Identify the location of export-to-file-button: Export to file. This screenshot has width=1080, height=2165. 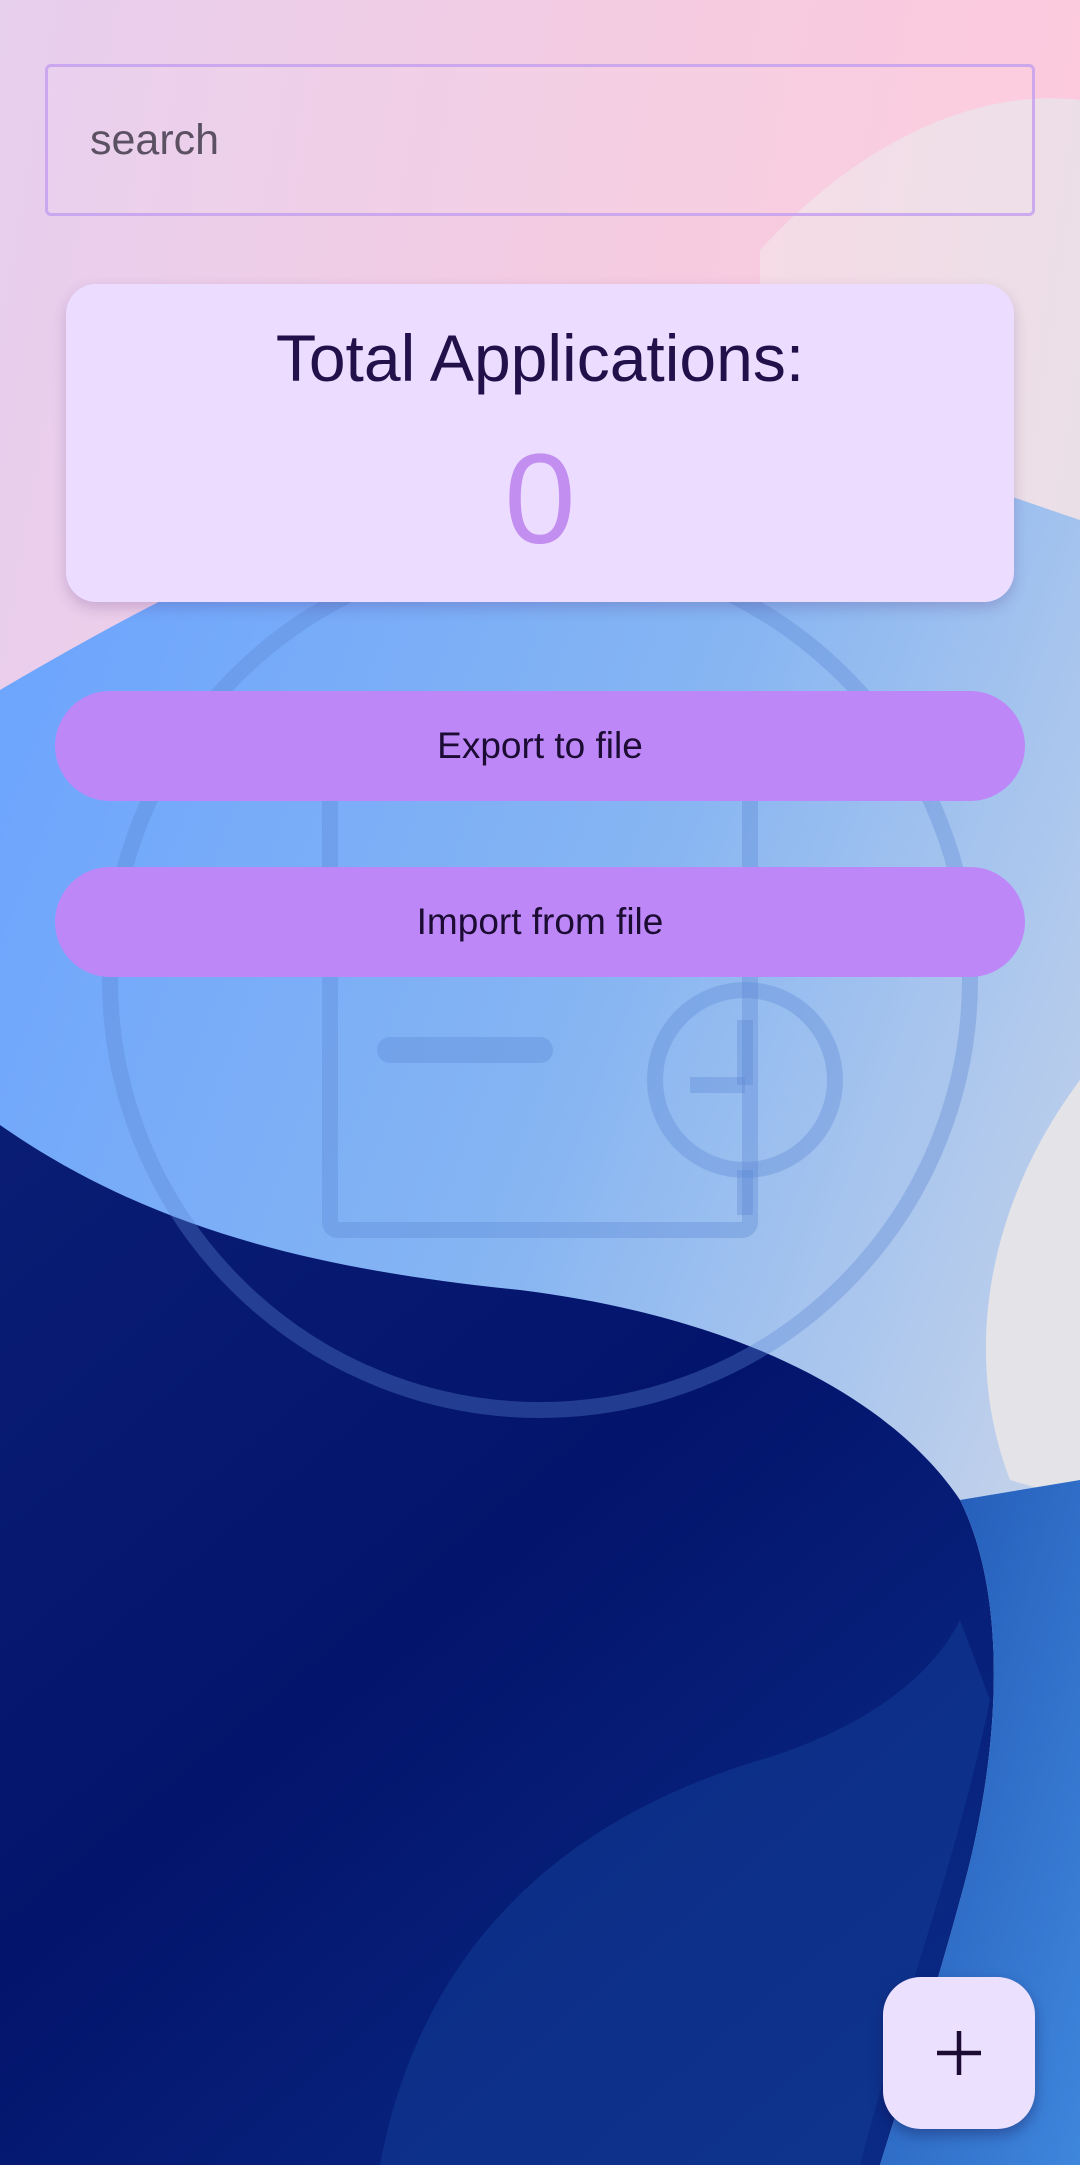
(540, 746).